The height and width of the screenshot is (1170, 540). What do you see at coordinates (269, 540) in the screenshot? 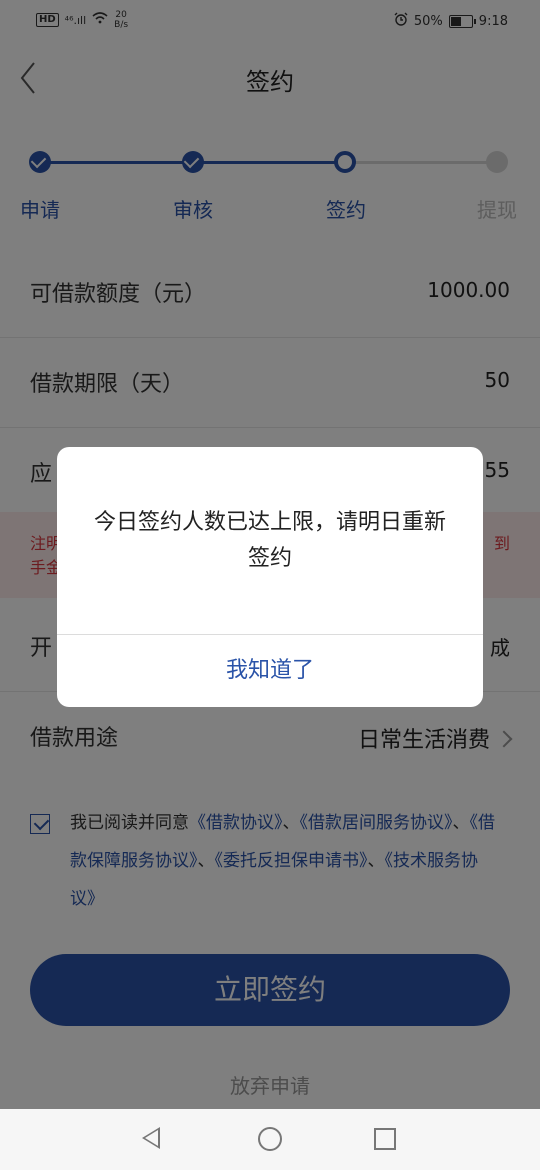
I see `dialog-message: 今日签约人数已达上限，请明日重新签约` at bounding box center [269, 540].